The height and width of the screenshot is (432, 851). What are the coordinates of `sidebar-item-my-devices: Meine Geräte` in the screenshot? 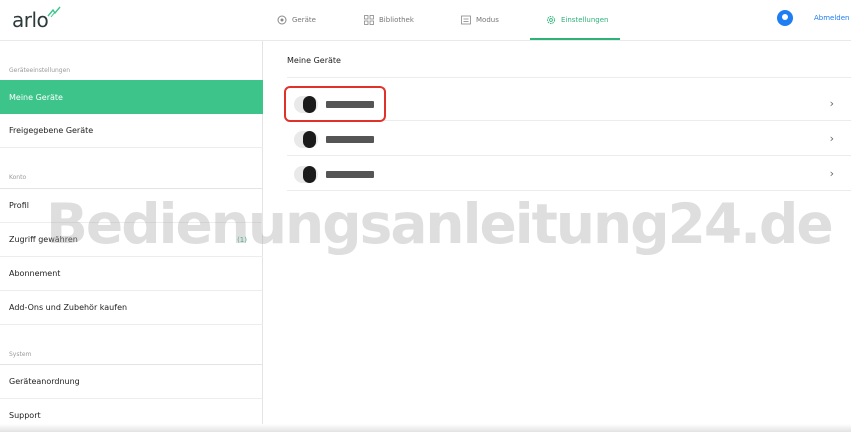 It's located at (131, 97).